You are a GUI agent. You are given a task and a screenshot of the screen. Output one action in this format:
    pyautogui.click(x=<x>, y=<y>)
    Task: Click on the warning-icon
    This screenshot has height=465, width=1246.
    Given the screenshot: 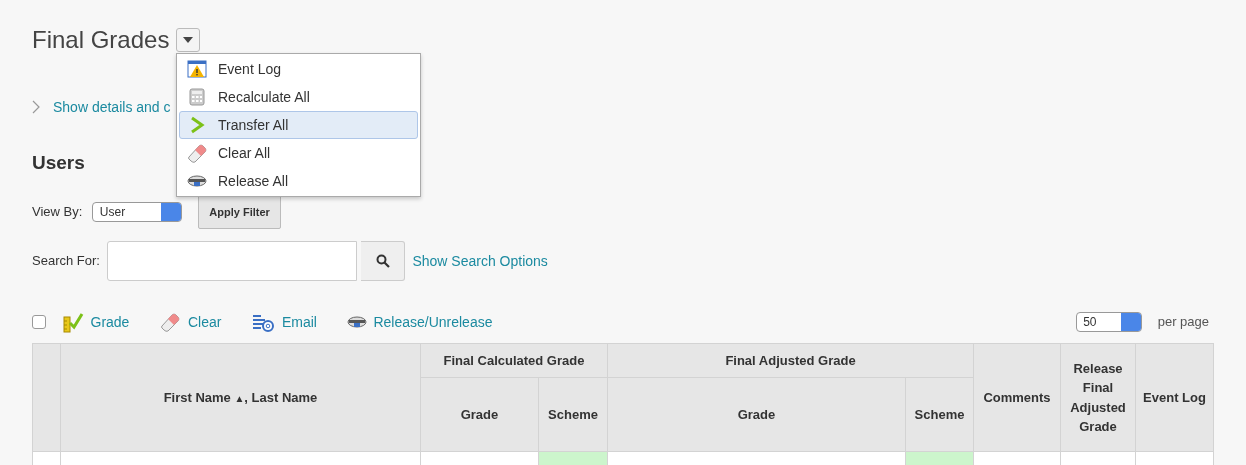 What is the action you would take?
    pyautogui.click(x=197, y=69)
    